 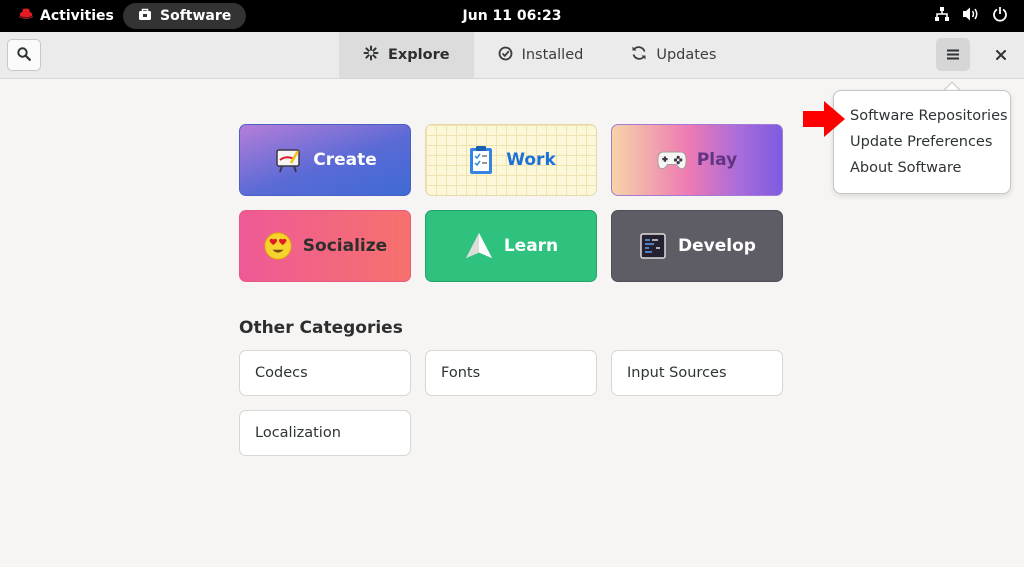 I want to click on category-label: Create, so click(x=345, y=160).